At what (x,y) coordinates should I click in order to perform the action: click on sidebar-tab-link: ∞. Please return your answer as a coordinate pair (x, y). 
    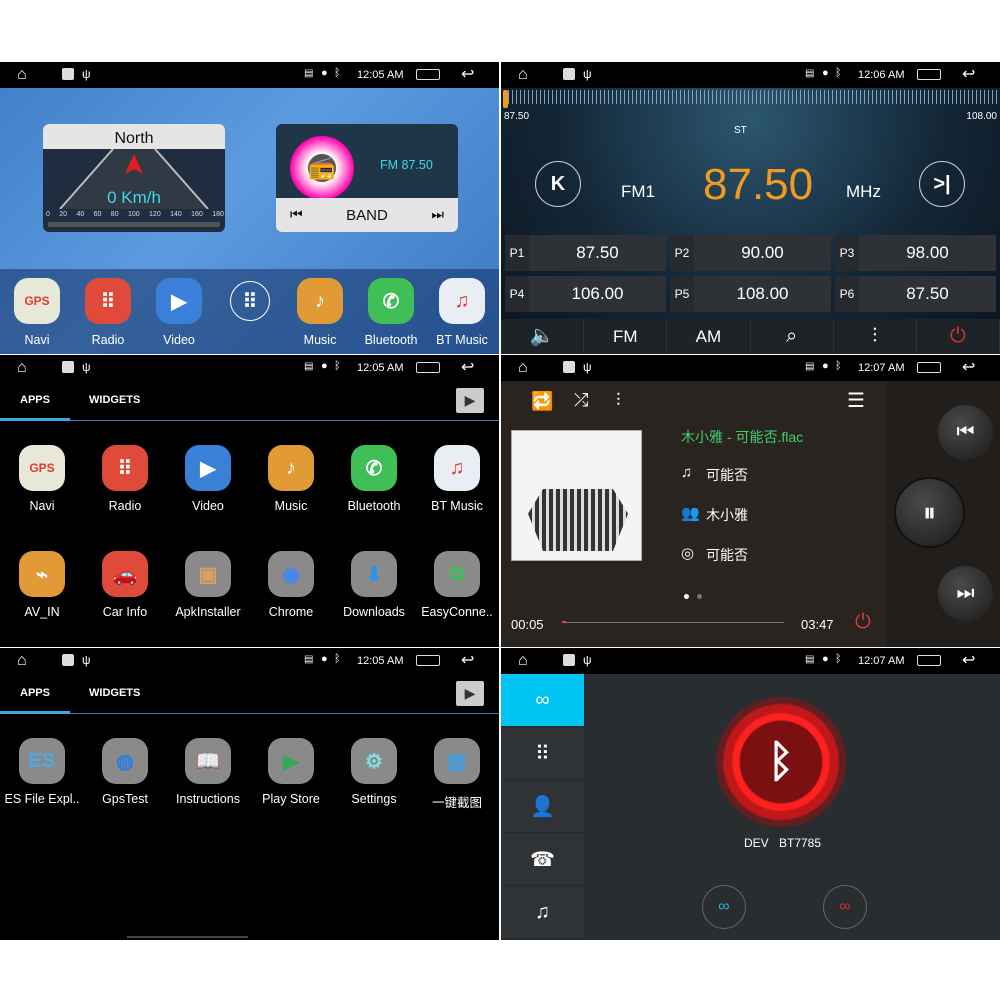
    Looking at the image, I should click on (542, 700).